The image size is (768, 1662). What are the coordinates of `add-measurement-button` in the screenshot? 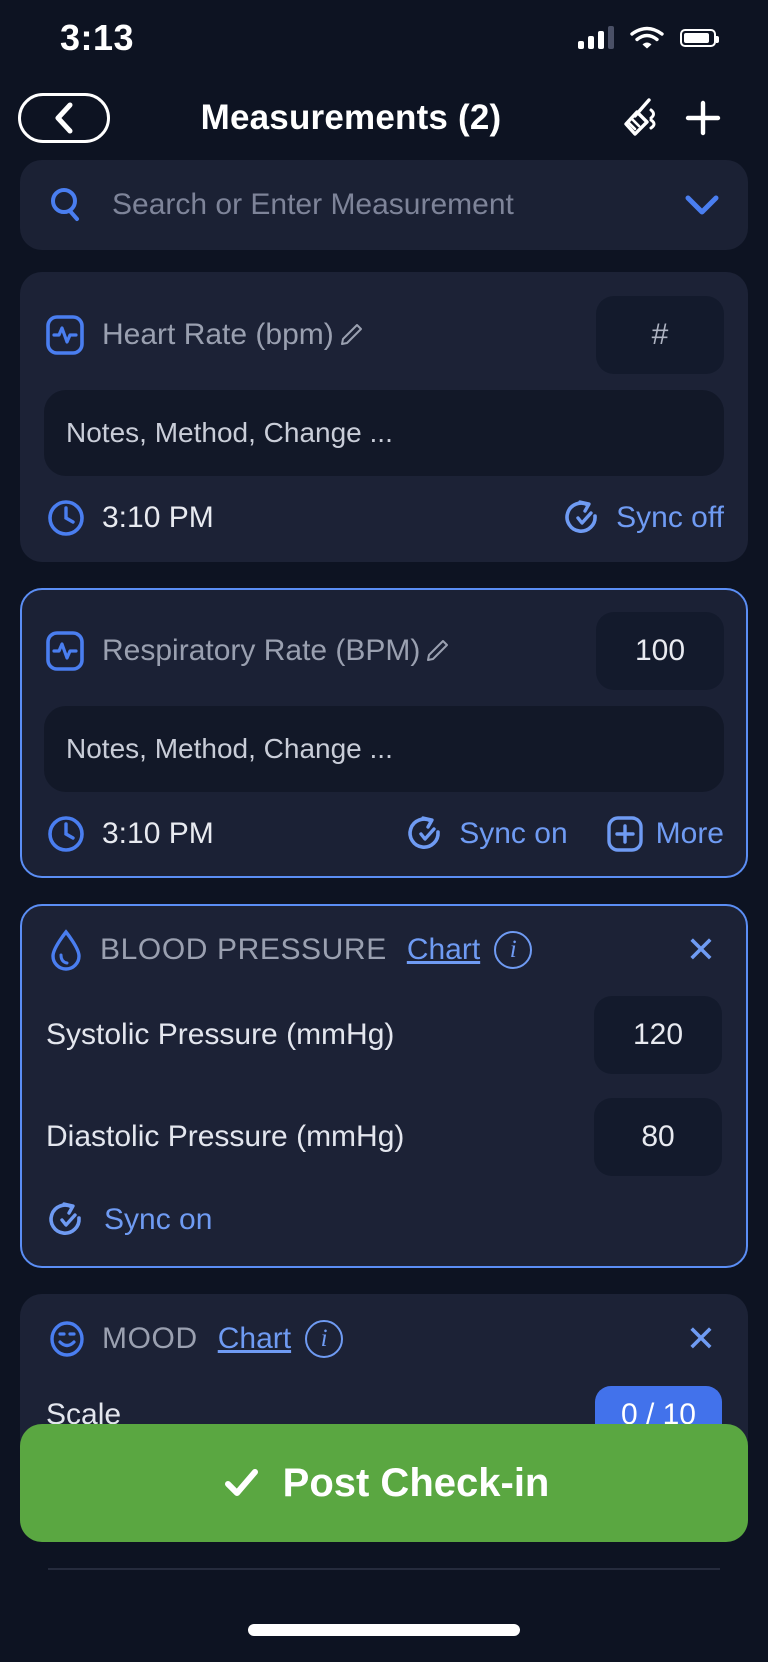 It's located at (703, 118).